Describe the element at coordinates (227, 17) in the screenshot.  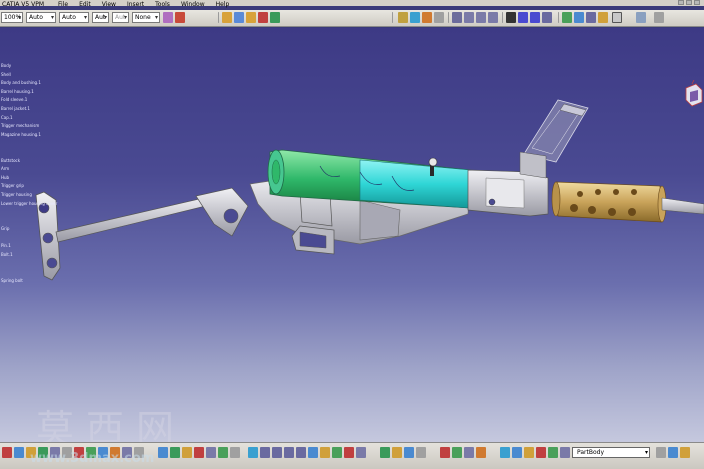
I see `save-icon` at that location.